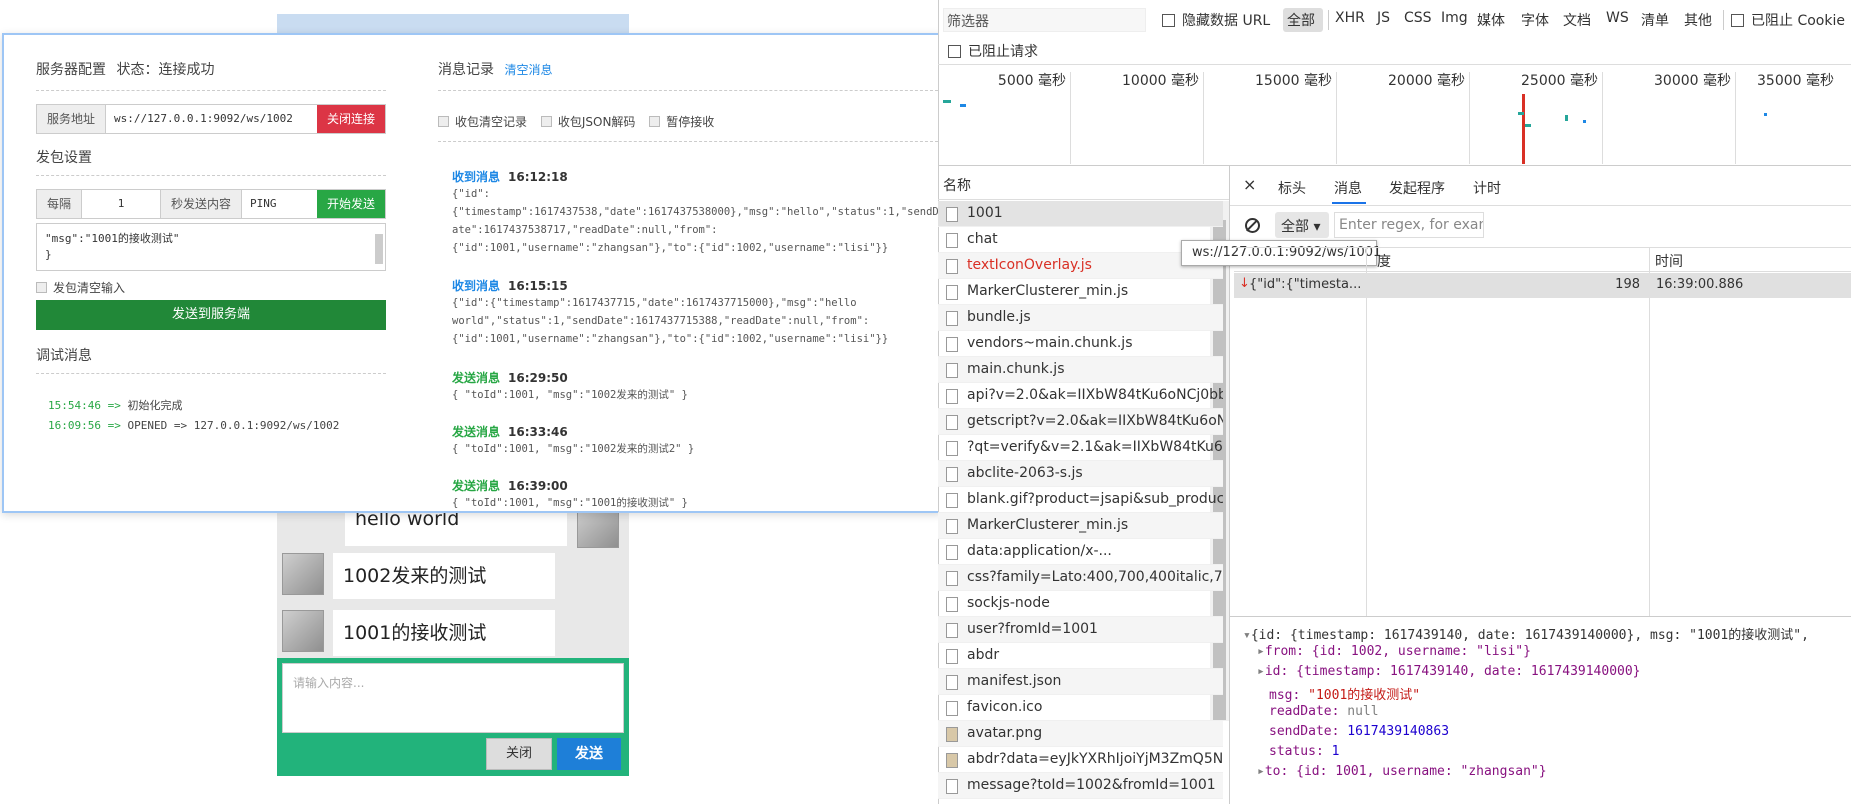  What do you see at coordinates (1669, 261) in the screenshot?
I see `time-column-header: 时间` at bounding box center [1669, 261].